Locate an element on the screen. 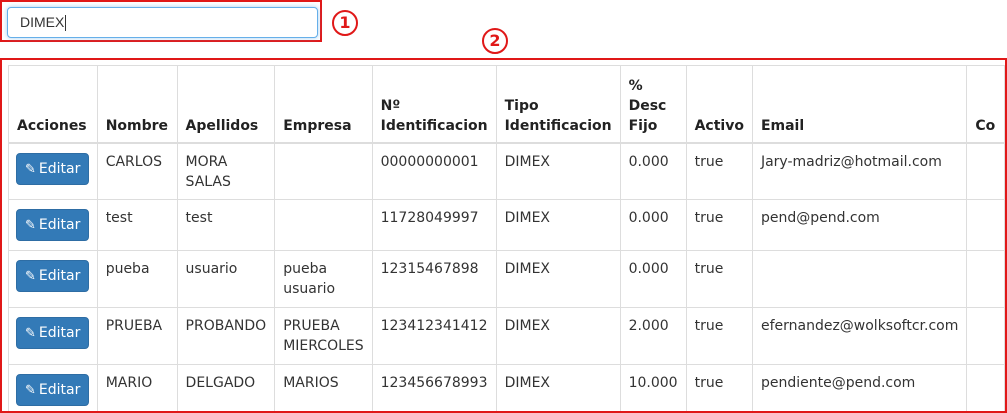 The image size is (1007, 413). cell-nombre: MARIO is located at coordinates (137, 387).